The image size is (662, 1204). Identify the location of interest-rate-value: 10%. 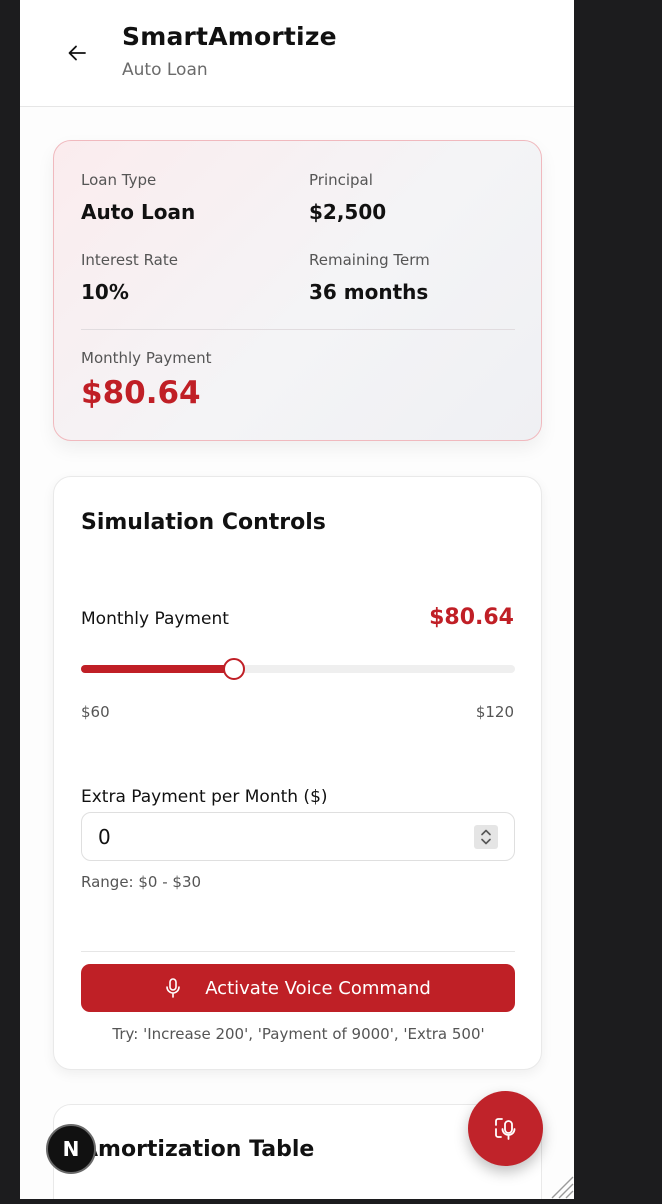
(105, 292).